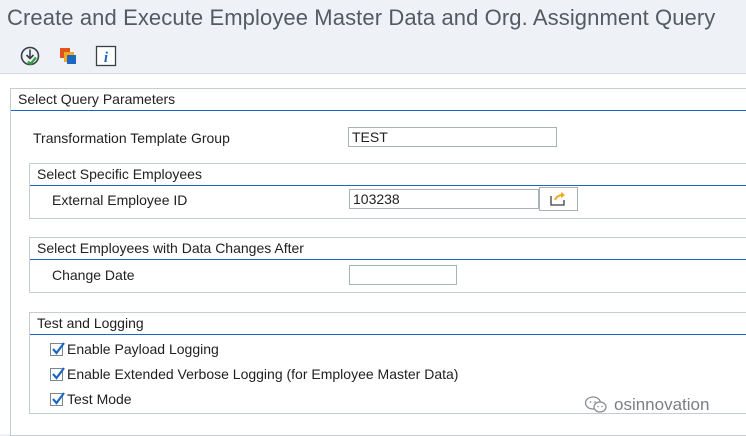  What do you see at coordinates (388, 175) in the screenshot?
I see `specific-employees-title: Select Specific Employees` at bounding box center [388, 175].